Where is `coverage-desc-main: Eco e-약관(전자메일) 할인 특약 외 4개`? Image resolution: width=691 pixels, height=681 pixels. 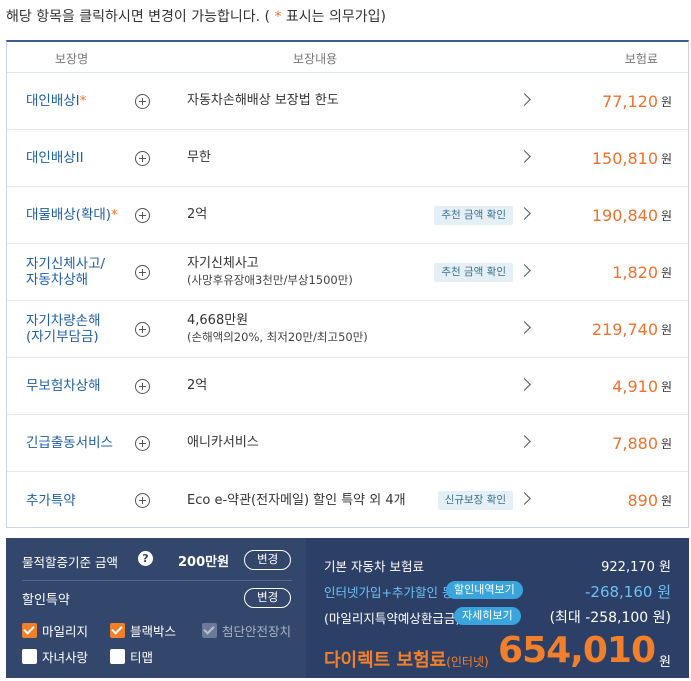 coverage-desc-main: Eco e-약관(전자메일) 할인 특약 외 4개 is located at coordinates (296, 500).